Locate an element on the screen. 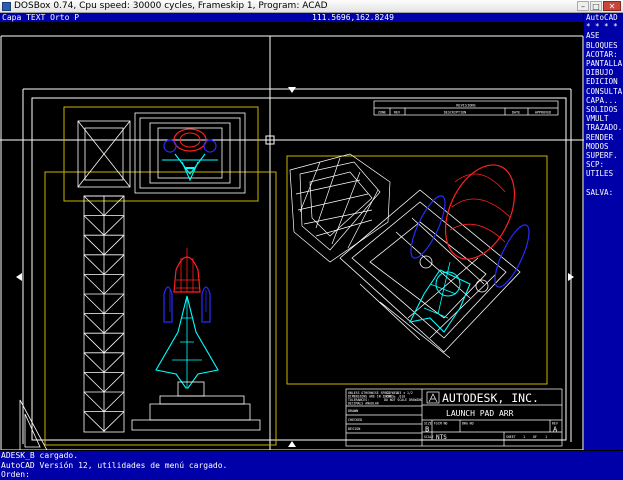 This screenshot has height=480, width=623. tb-dwg-label: DWG NO is located at coordinates (468, 424).